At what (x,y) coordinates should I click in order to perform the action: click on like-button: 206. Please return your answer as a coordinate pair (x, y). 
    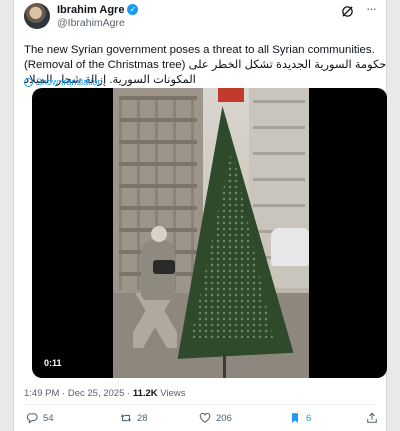
    Looking at the image, I should click on (215, 418).